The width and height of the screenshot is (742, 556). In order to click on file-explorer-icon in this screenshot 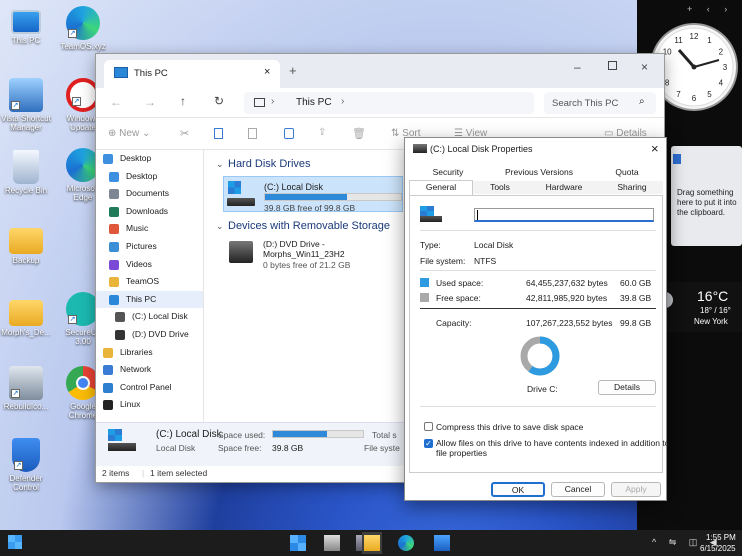, I will do `click(372, 543)`.